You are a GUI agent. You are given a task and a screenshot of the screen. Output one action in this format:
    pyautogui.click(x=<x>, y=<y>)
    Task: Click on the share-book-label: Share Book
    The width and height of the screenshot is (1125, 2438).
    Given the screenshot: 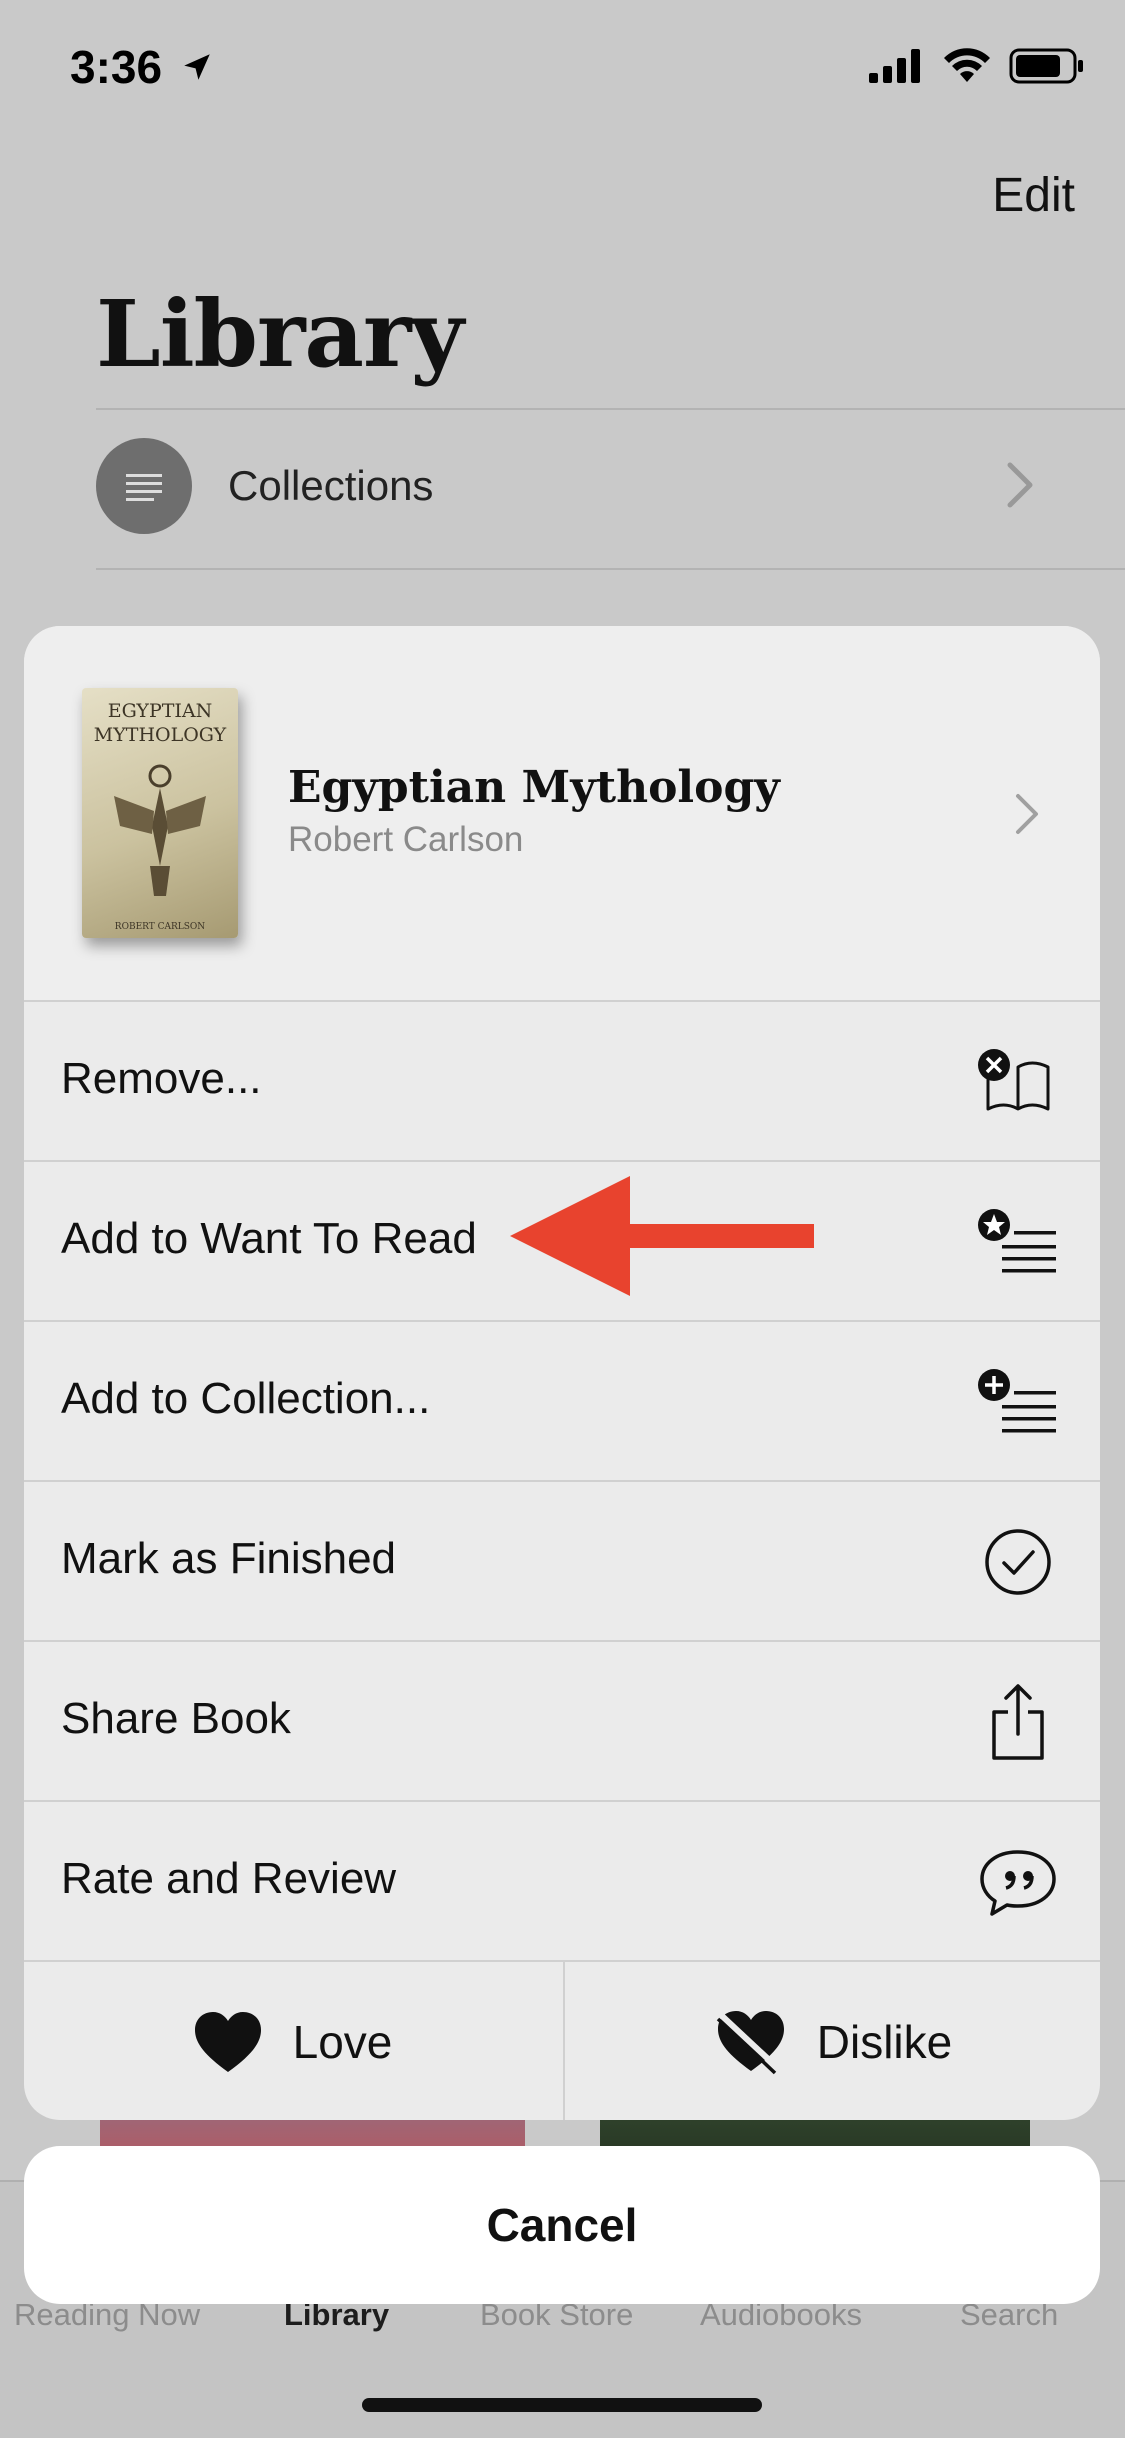 What is the action you would take?
    pyautogui.click(x=176, y=1718)
    